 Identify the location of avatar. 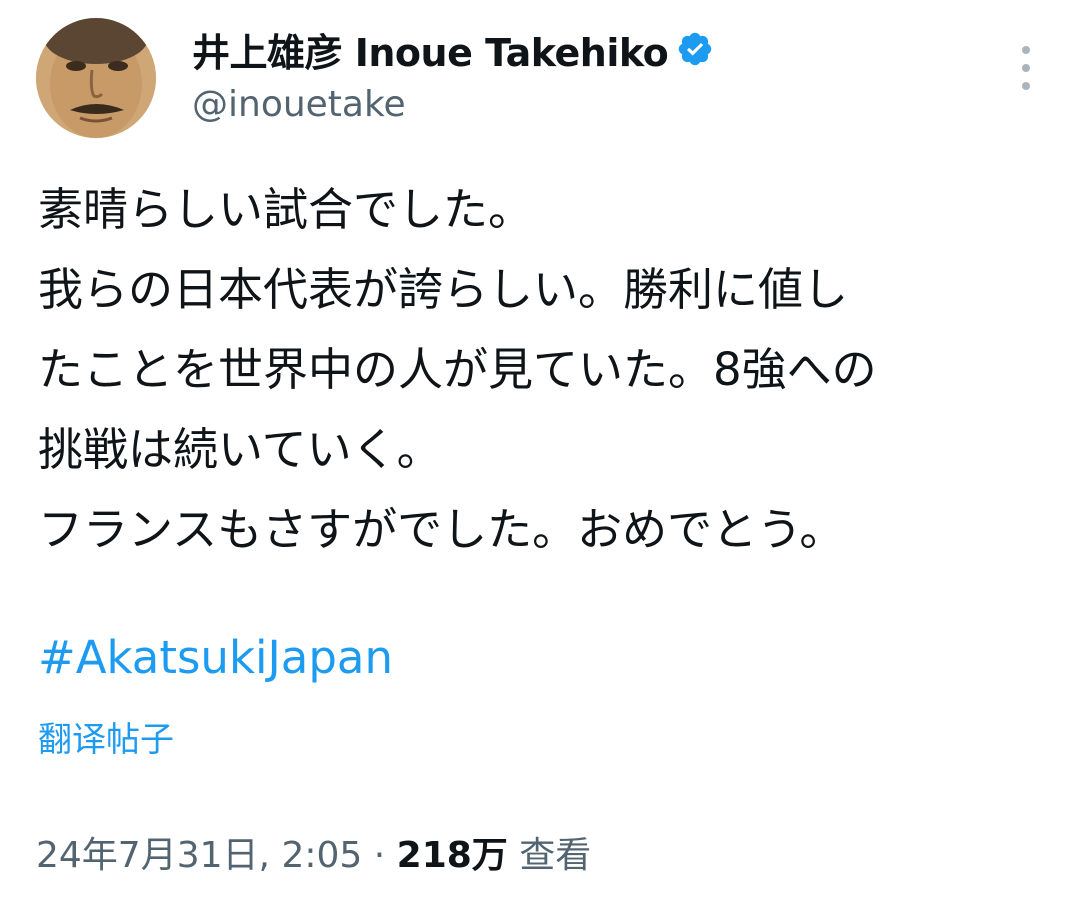
(96, 78).